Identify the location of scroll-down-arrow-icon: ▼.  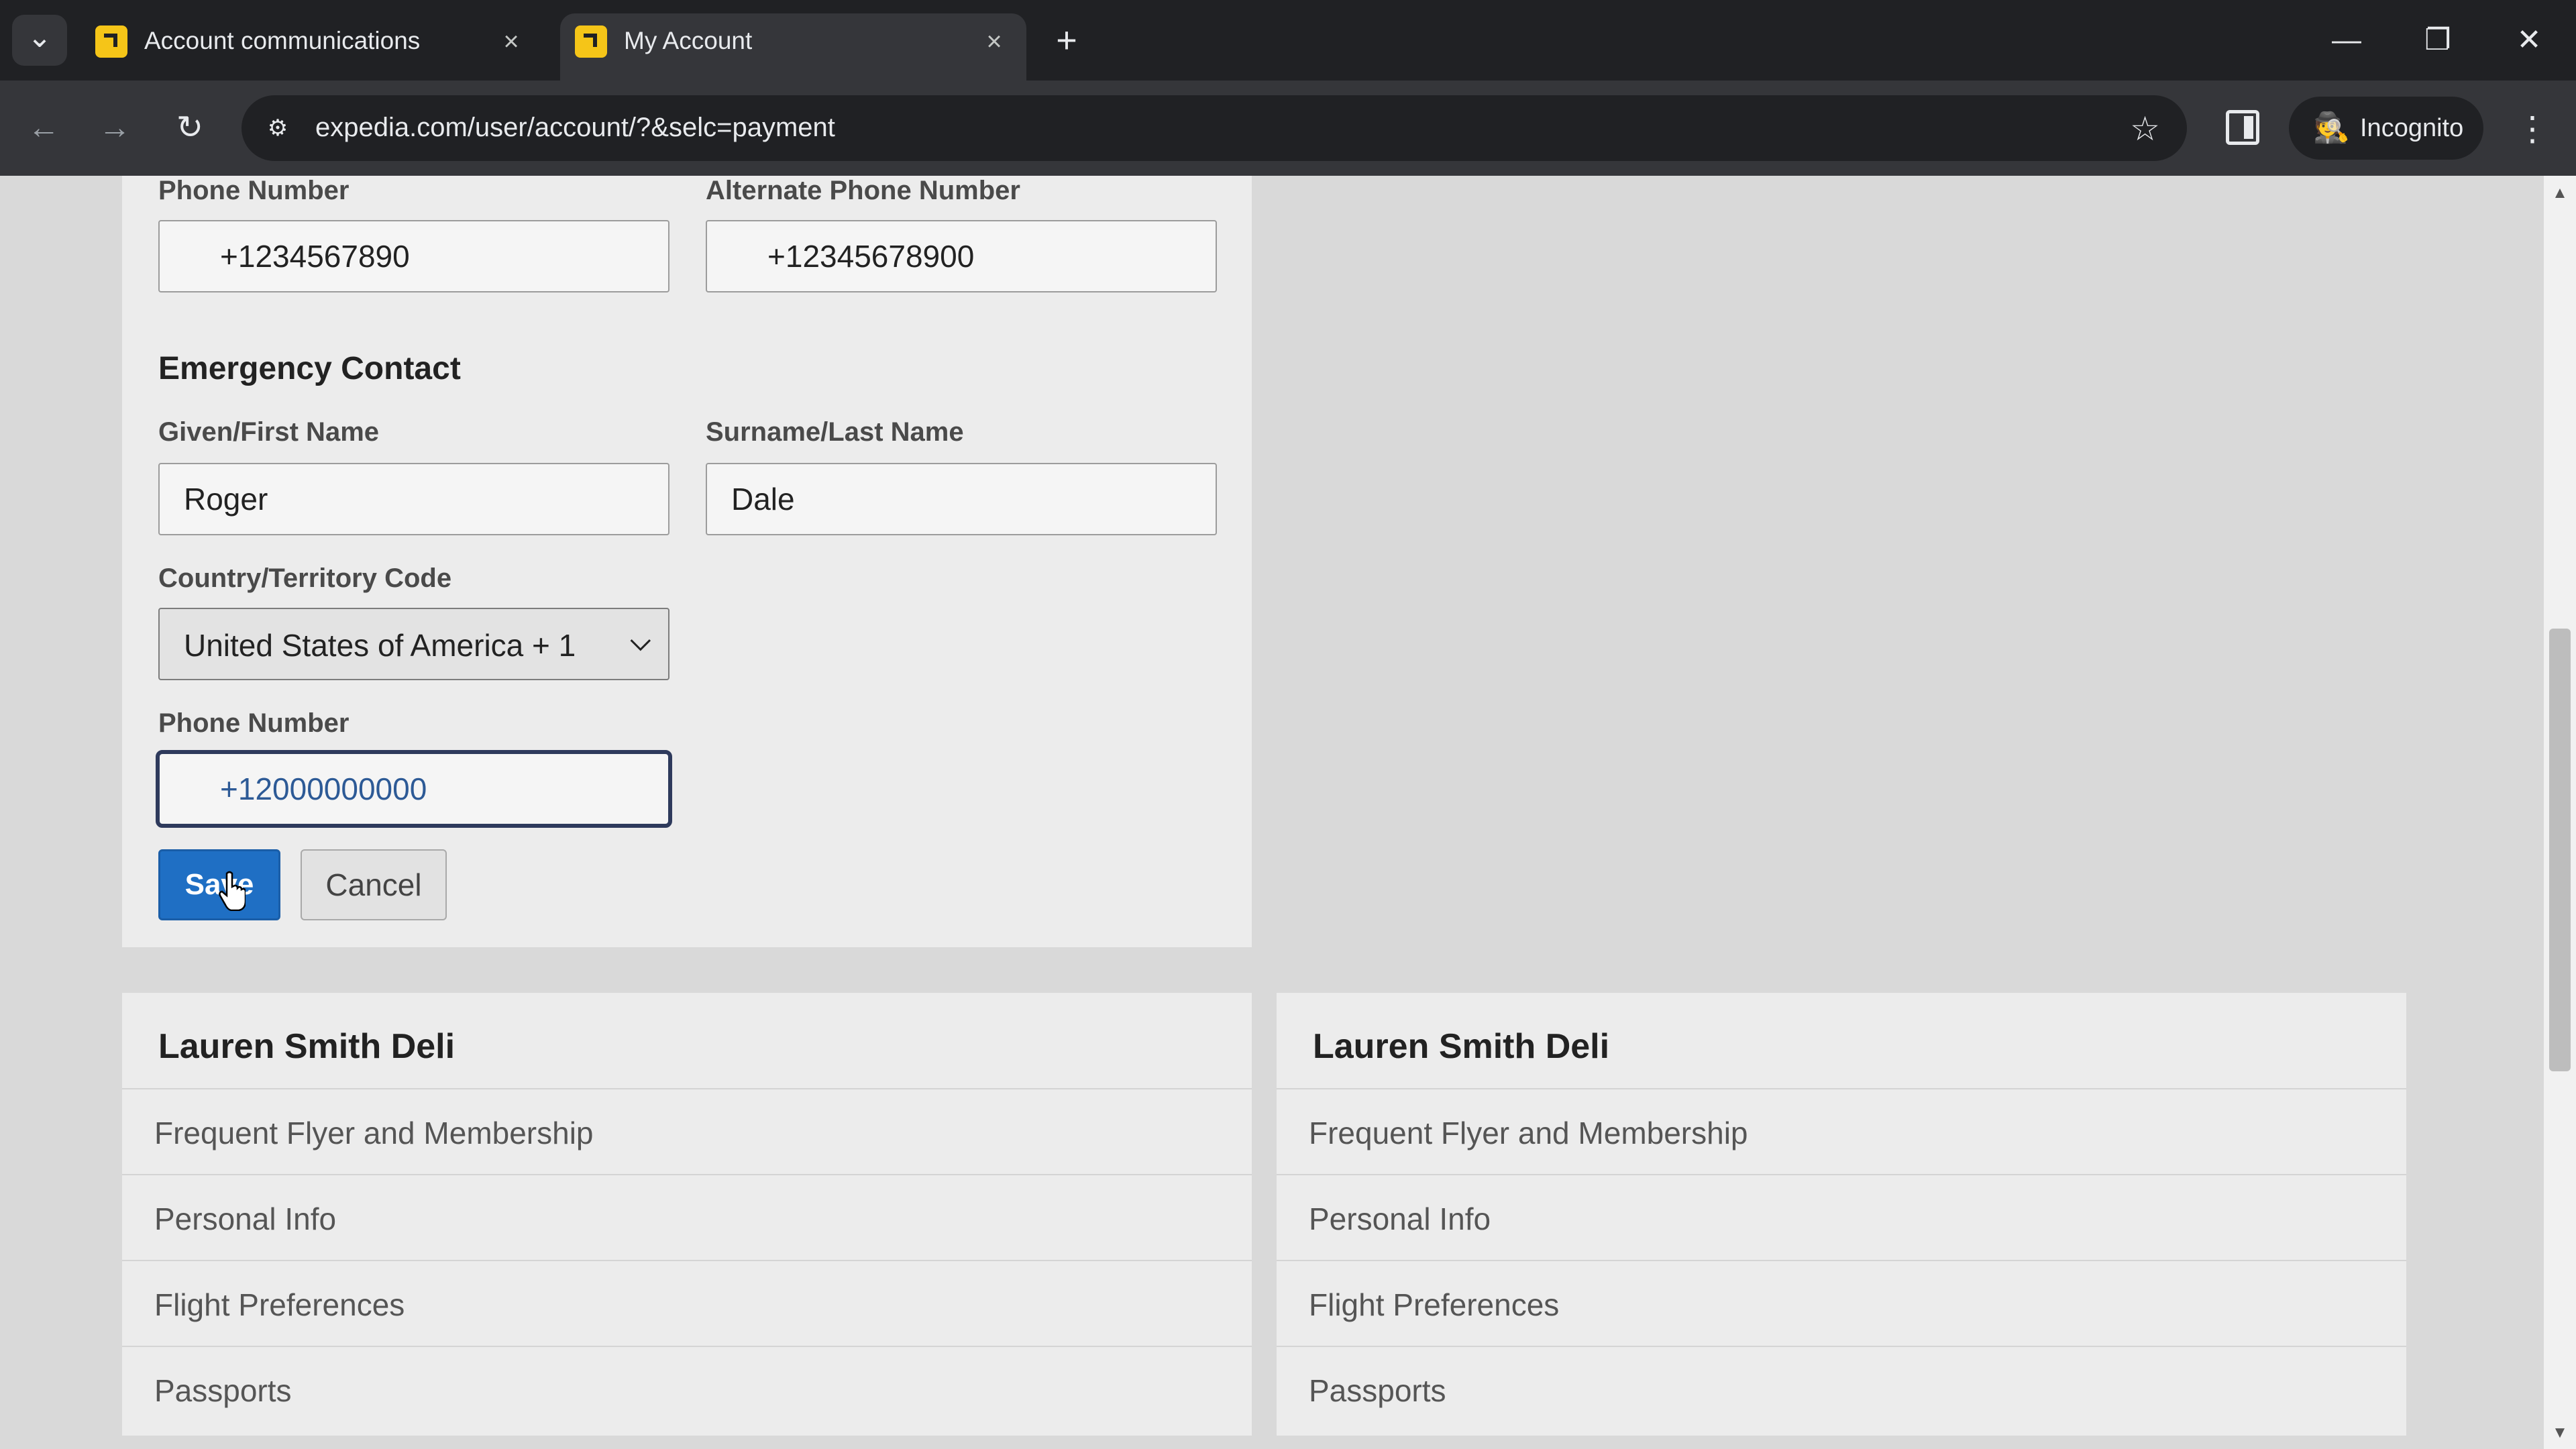
(2560, 1432).